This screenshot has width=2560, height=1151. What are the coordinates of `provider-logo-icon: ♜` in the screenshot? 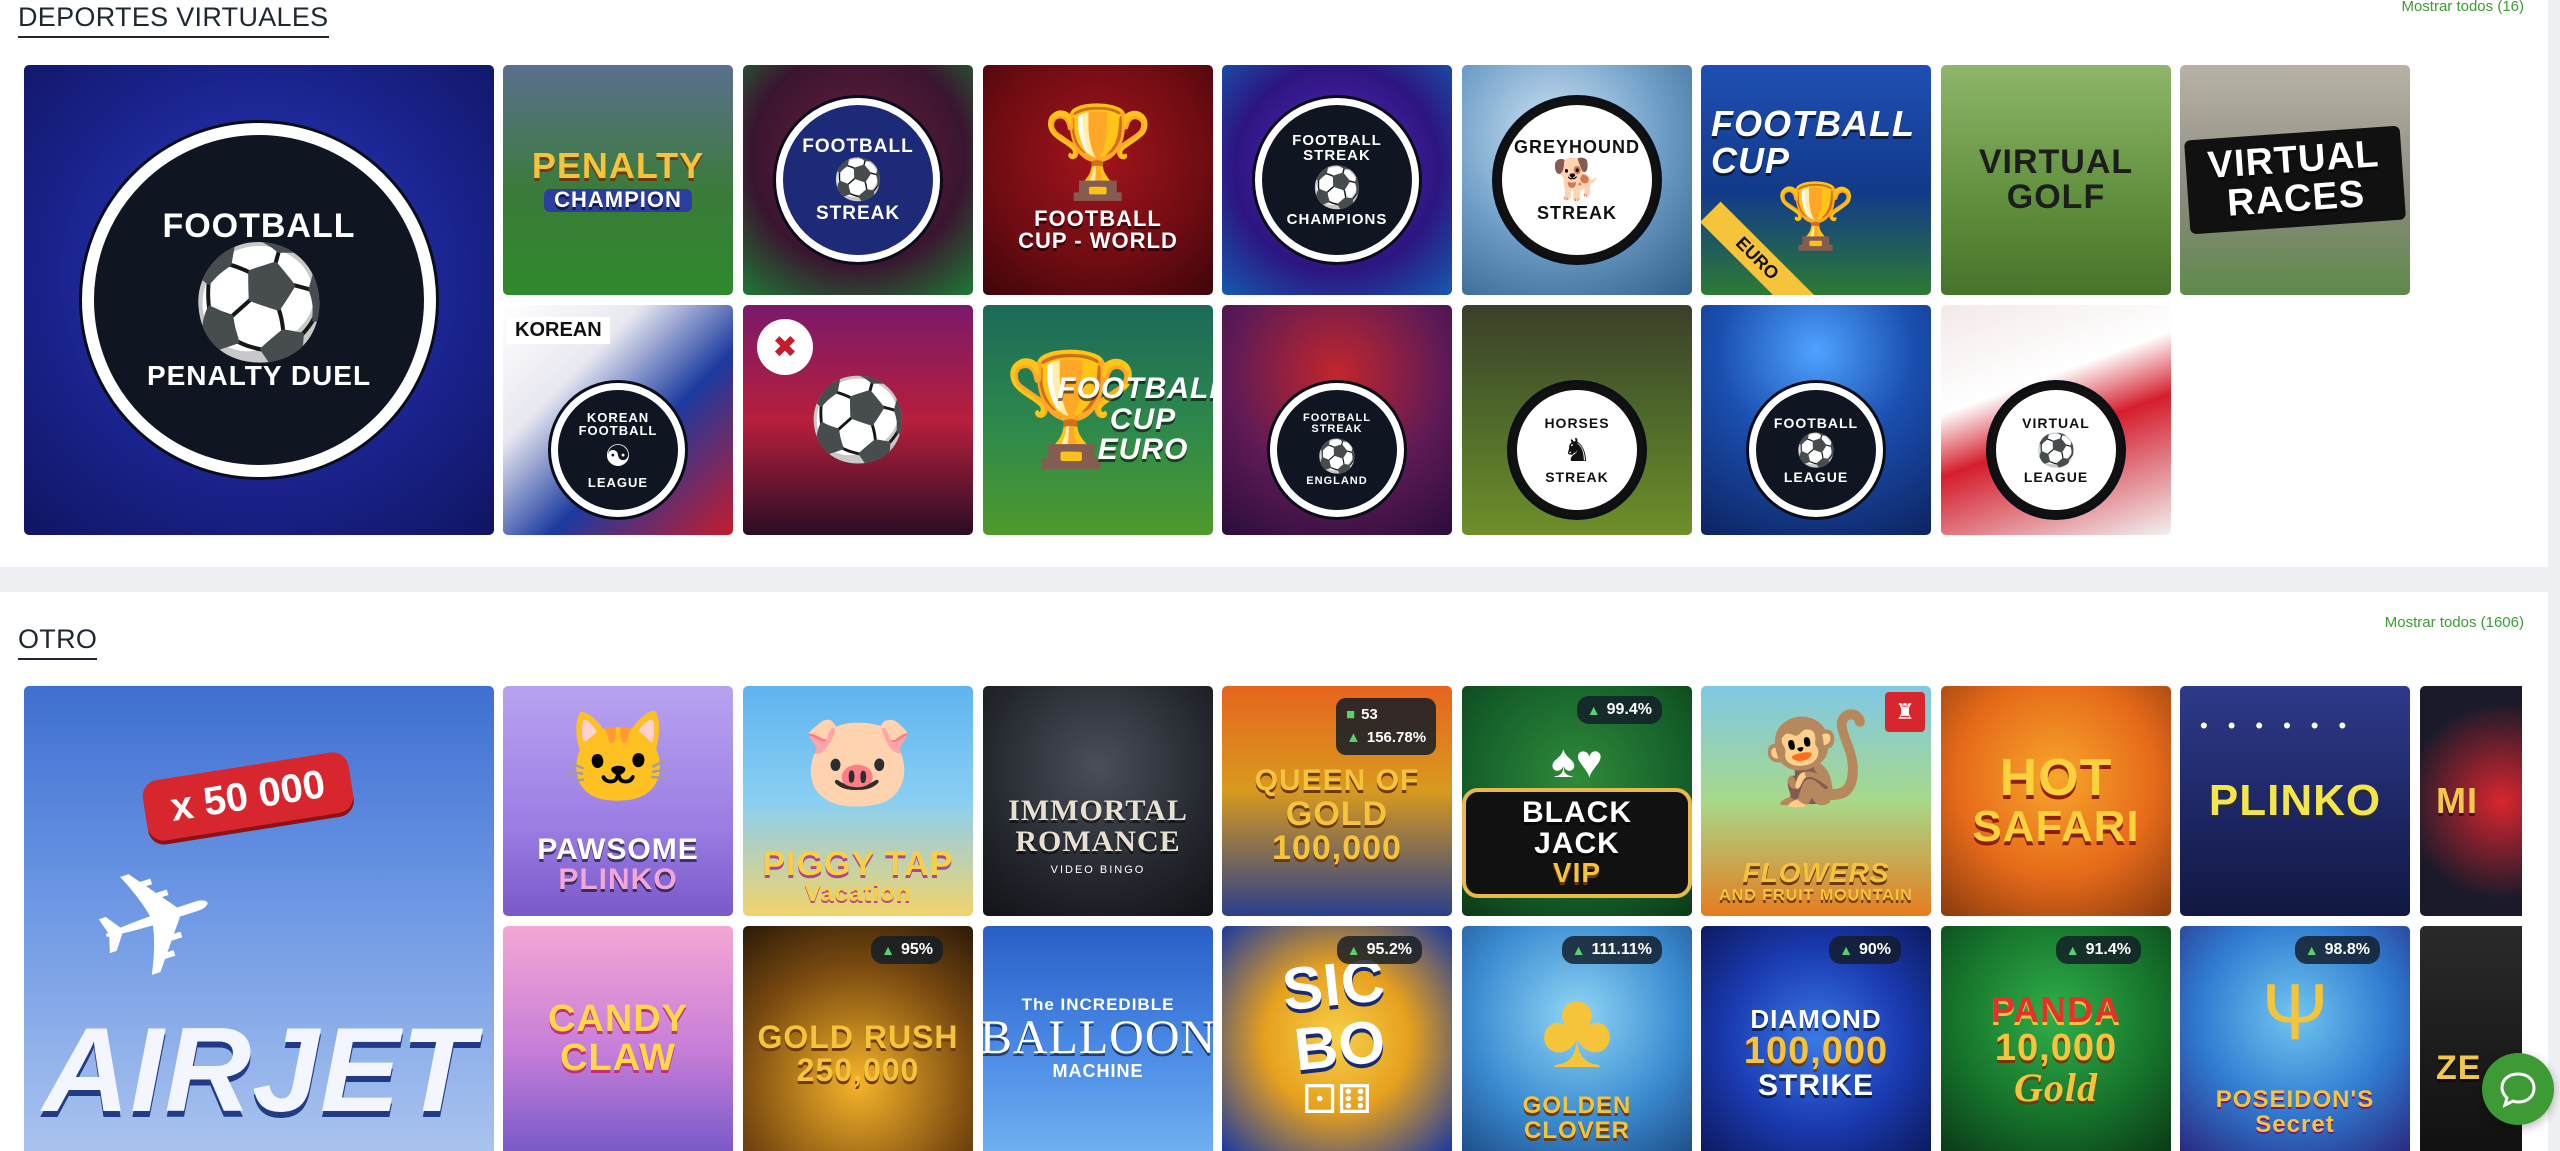 It's located at (1905, 712).